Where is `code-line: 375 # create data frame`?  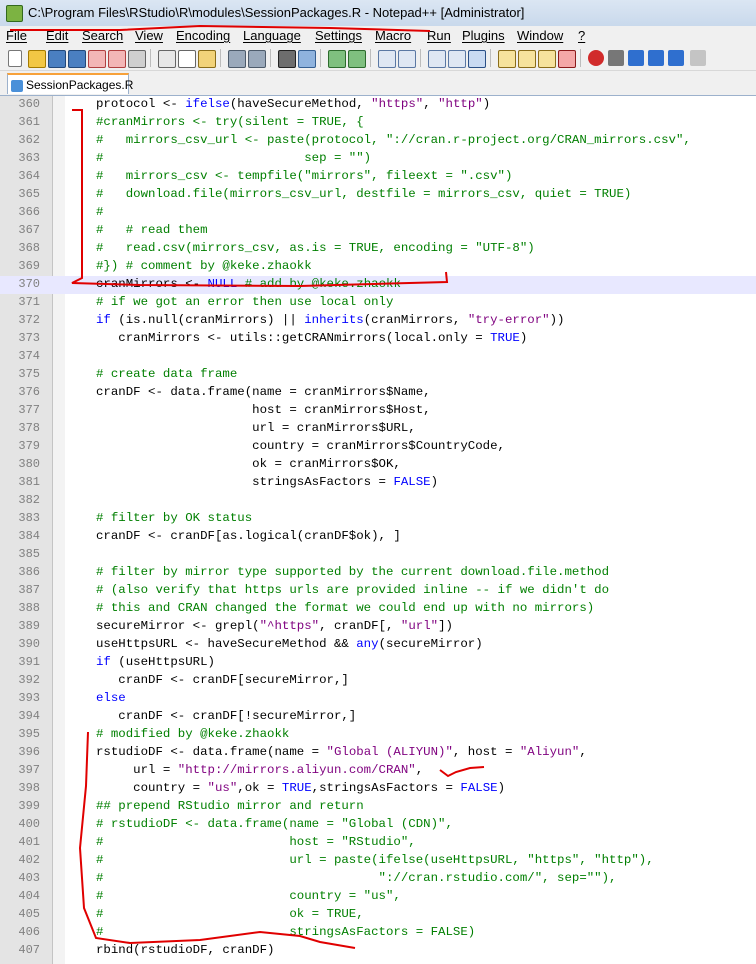
code-line: 375 # create data frame is located at coordinates (378, 375).